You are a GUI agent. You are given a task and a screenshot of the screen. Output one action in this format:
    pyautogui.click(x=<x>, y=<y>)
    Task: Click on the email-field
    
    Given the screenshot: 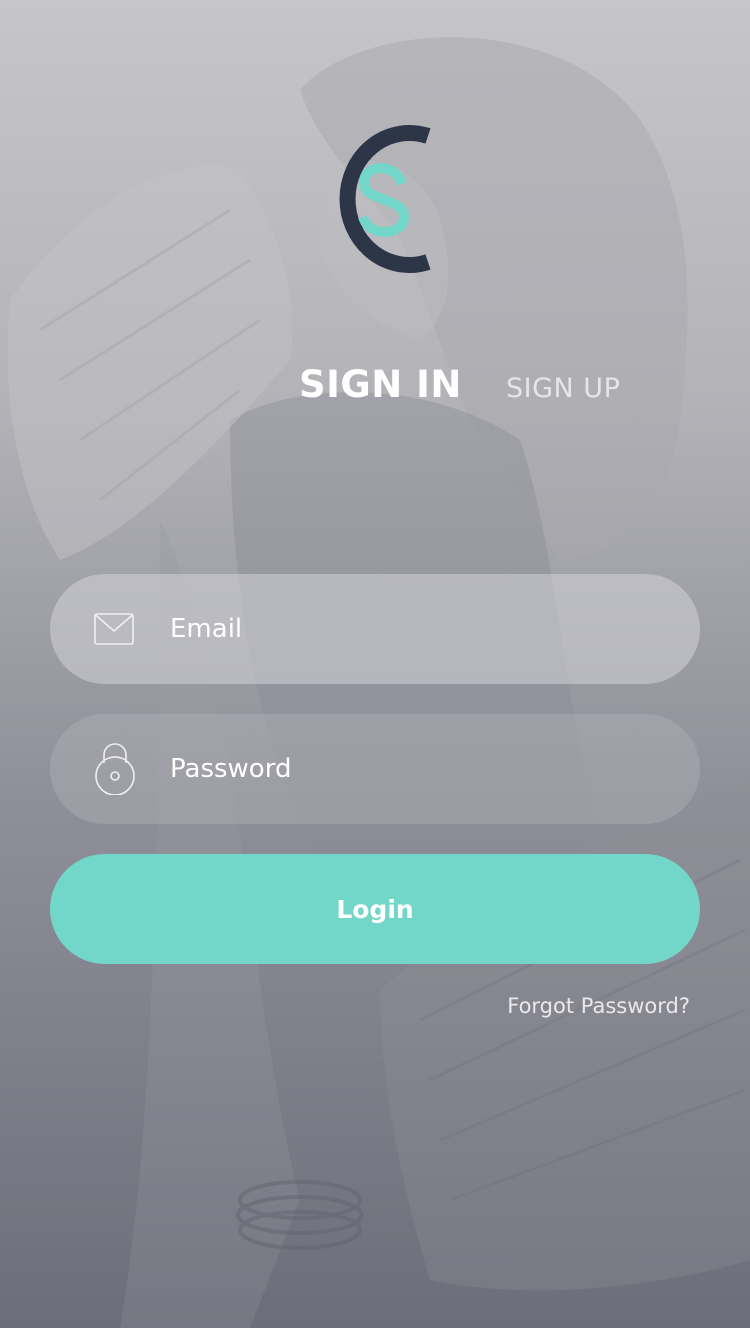 What is the action you would take?
    pyautogui.click(x=375, y=629)
    